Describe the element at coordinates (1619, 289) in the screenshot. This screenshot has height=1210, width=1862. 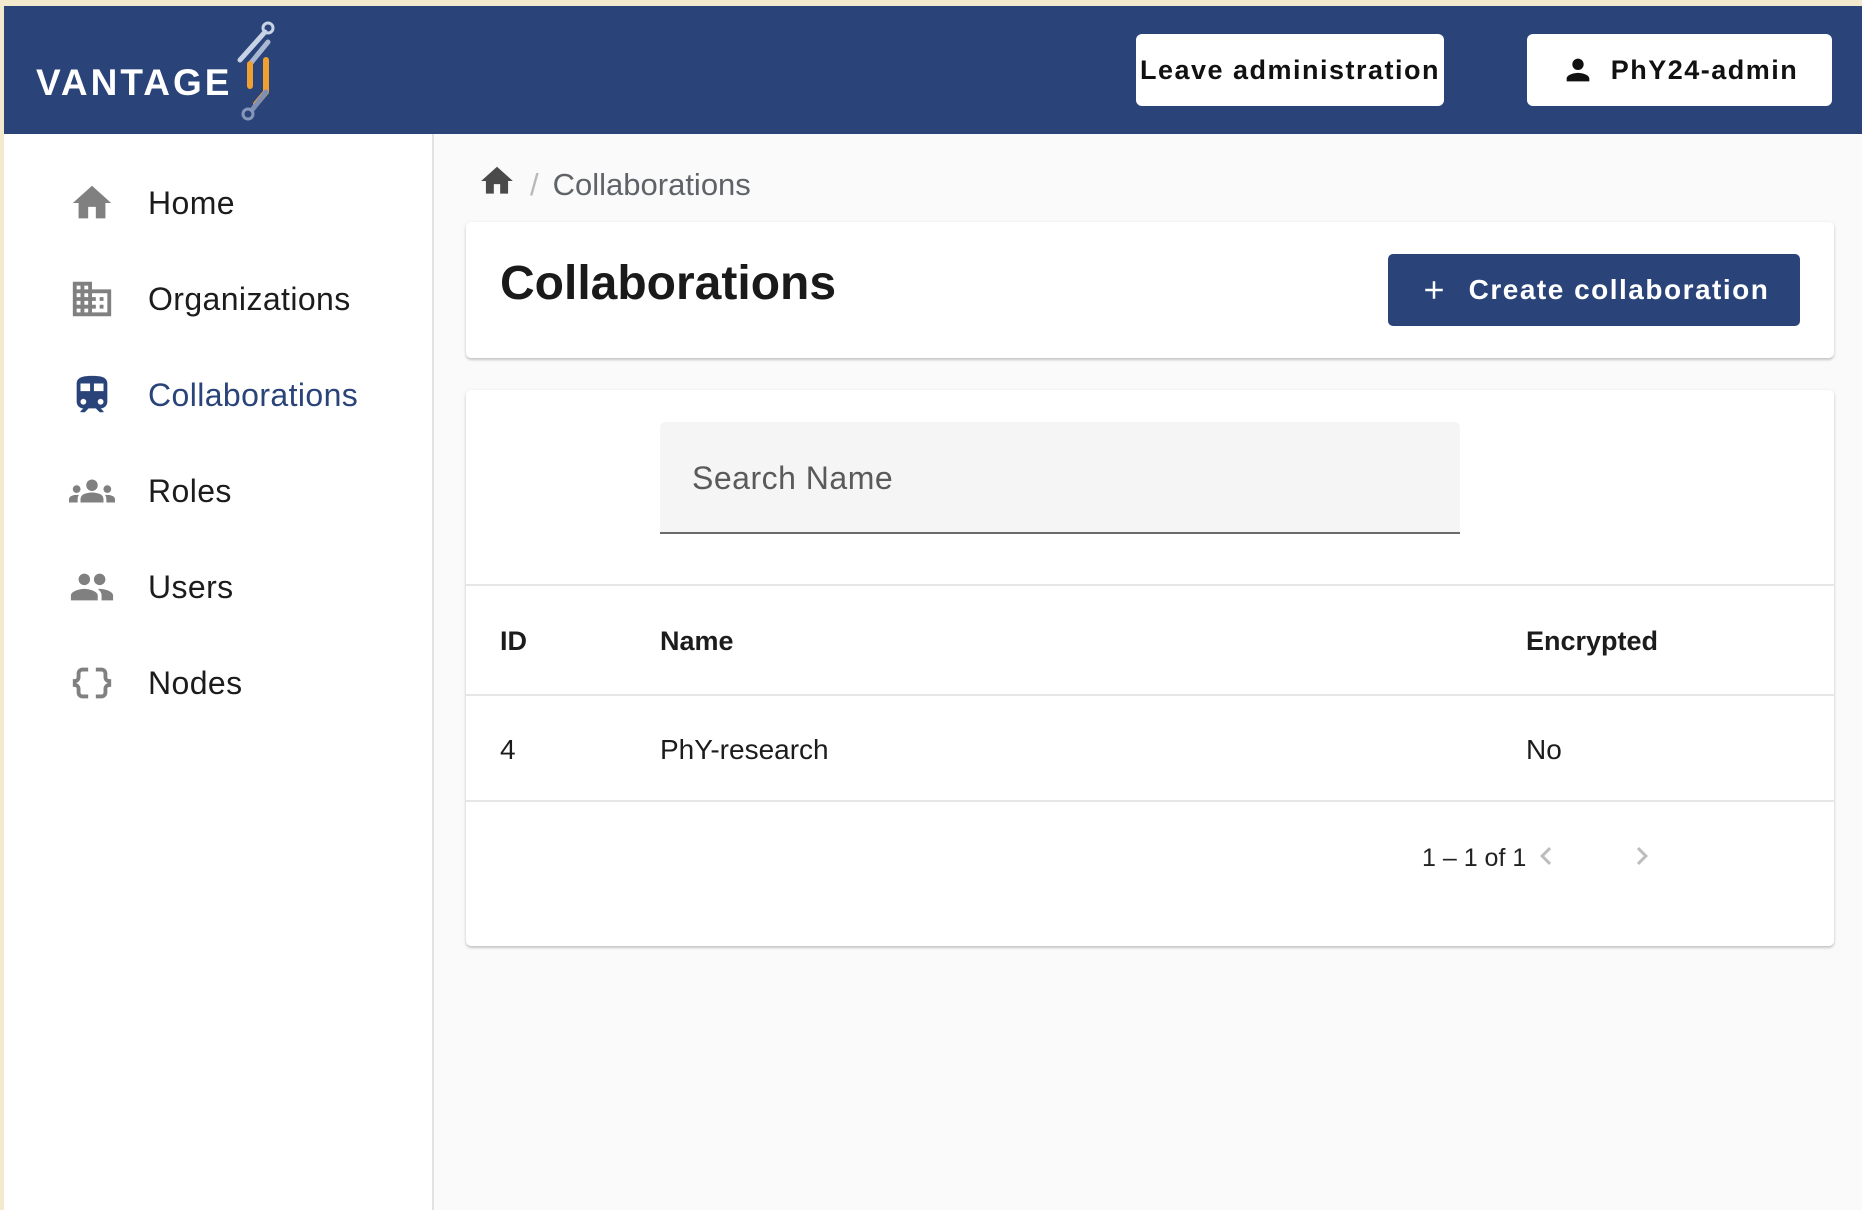
I see `create-collaboration-label: Create collaboration` at that location.